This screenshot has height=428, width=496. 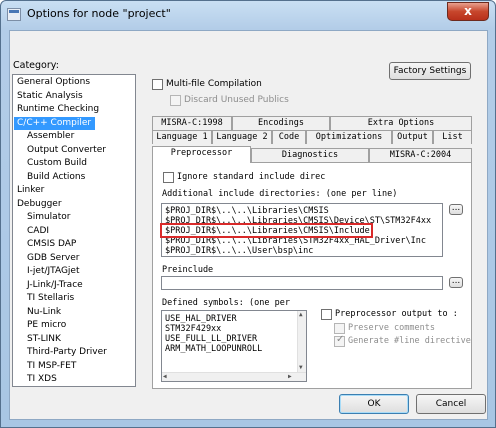 I want to click on category-item: Simulator, so click(x=41, y=218).